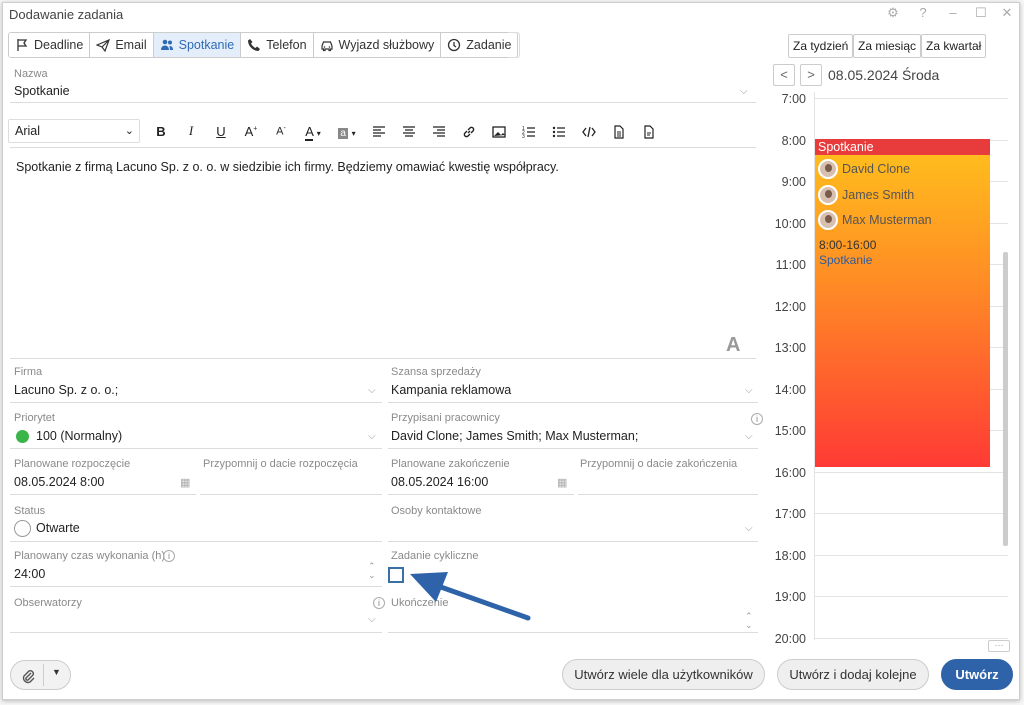 The image size is (1024, 705). Describe the element at coordinates (828, 220) in the screenshot. I see `avatar` at that location.